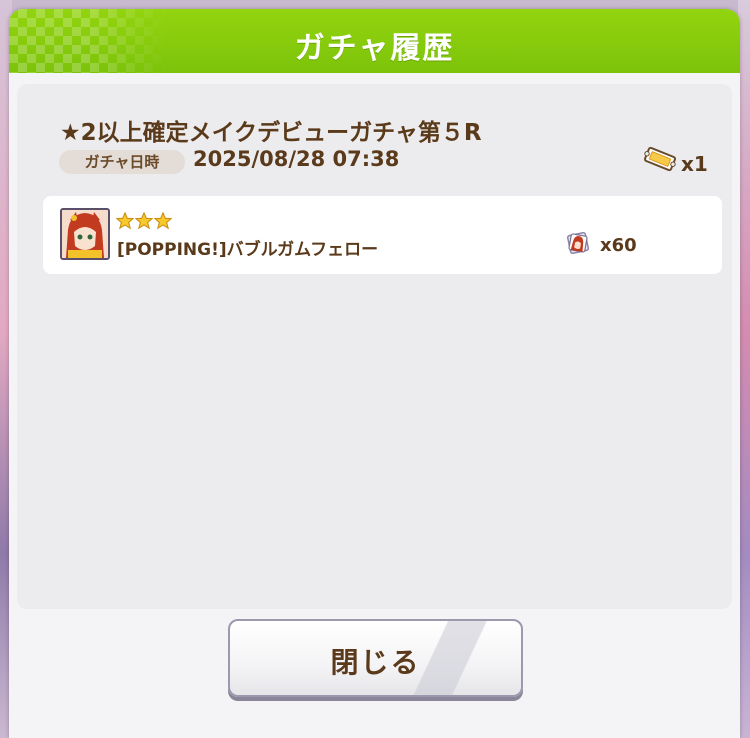 The image size is (750, 738). Describe the element at coordinates (618, 245) in the screenshot. I see `piece-count: x60` at that location.